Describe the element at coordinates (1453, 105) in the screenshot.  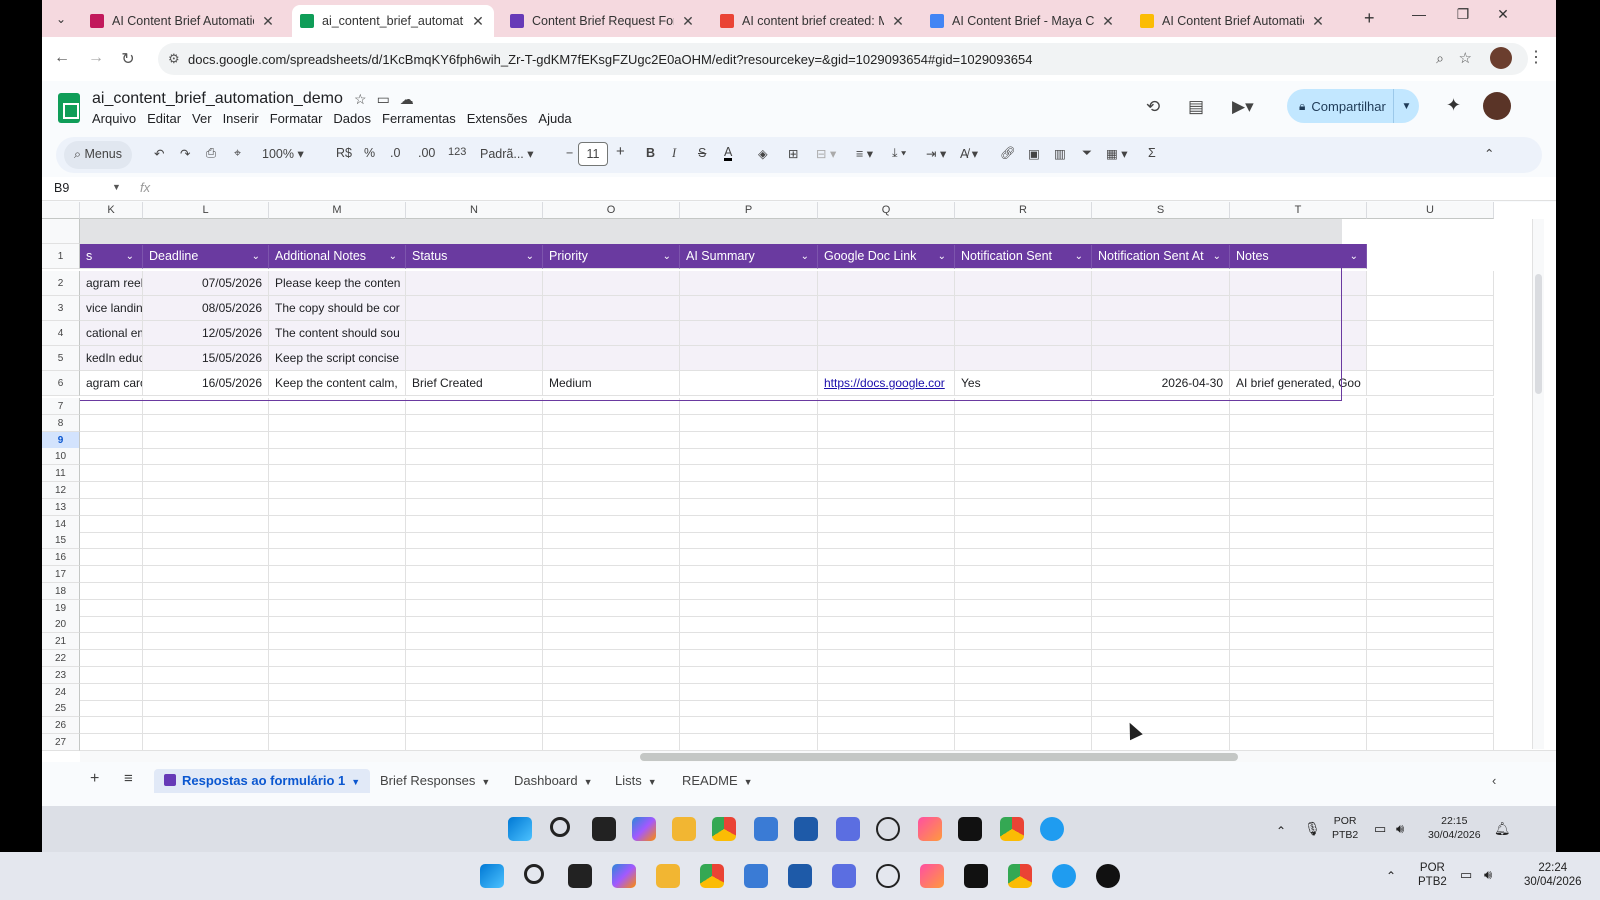
I see `gemini-sparkle-icon: ✦` at that location.